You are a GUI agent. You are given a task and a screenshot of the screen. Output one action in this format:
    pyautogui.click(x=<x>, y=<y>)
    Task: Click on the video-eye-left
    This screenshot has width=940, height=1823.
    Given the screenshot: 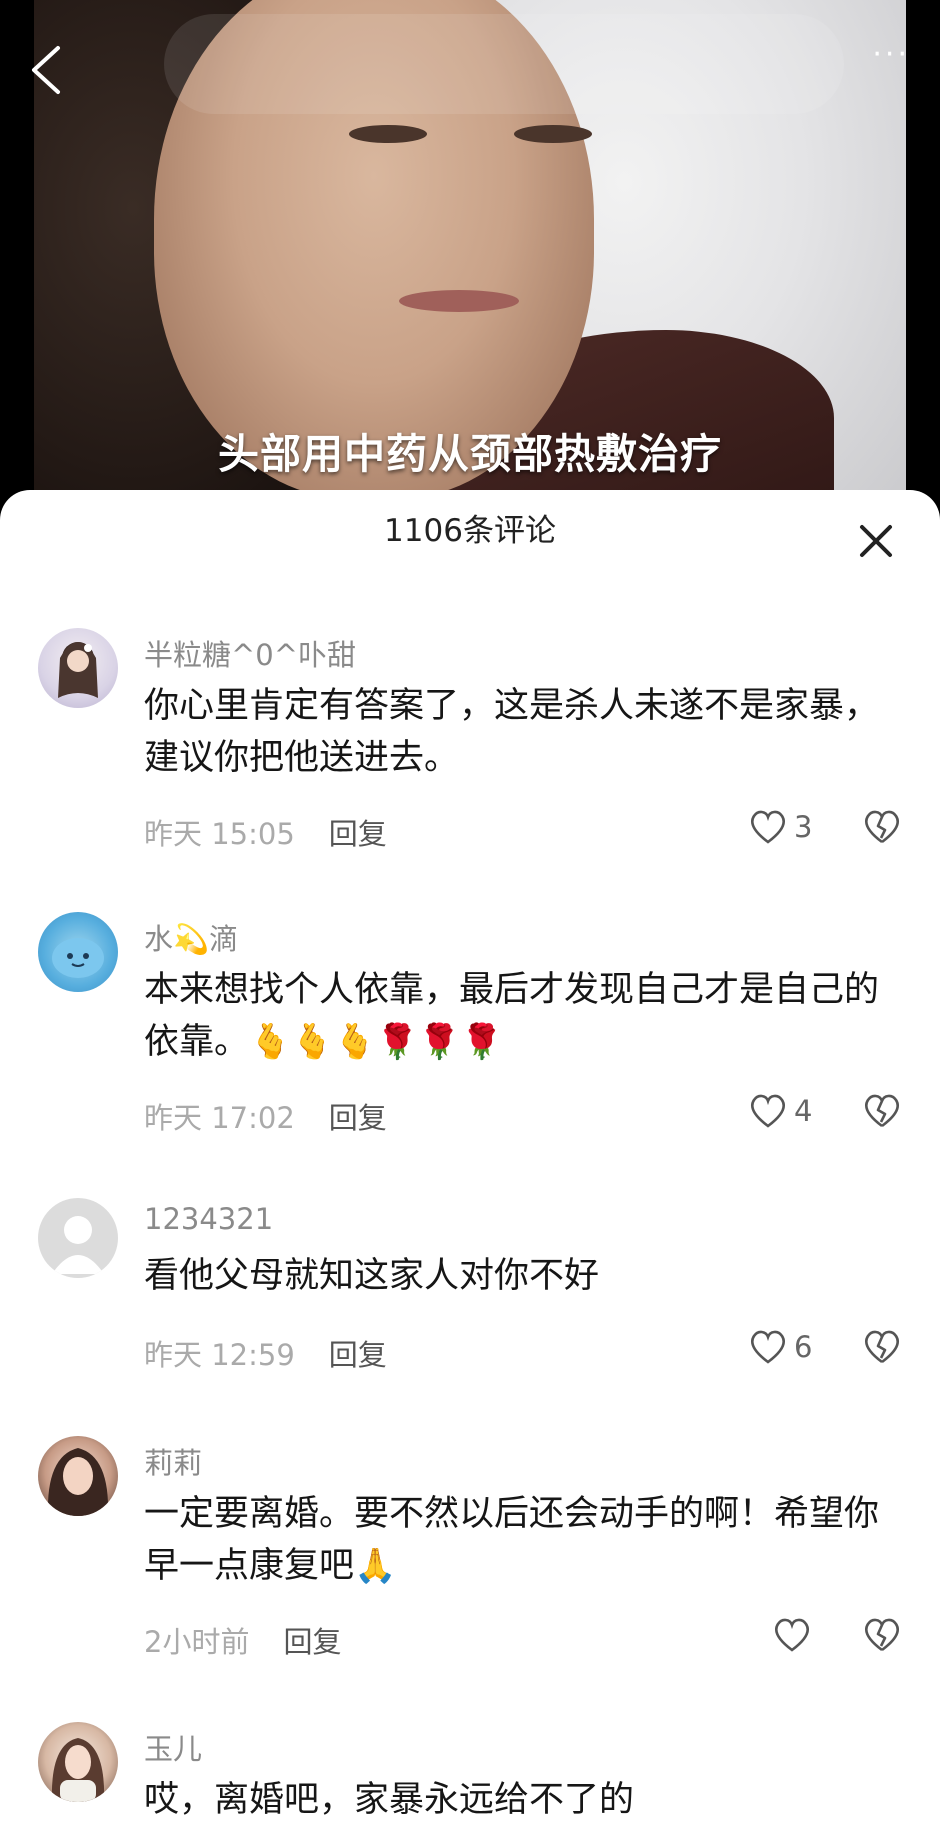 What is the action you would take?
    pyautogui.click(x=388, y=134)
    